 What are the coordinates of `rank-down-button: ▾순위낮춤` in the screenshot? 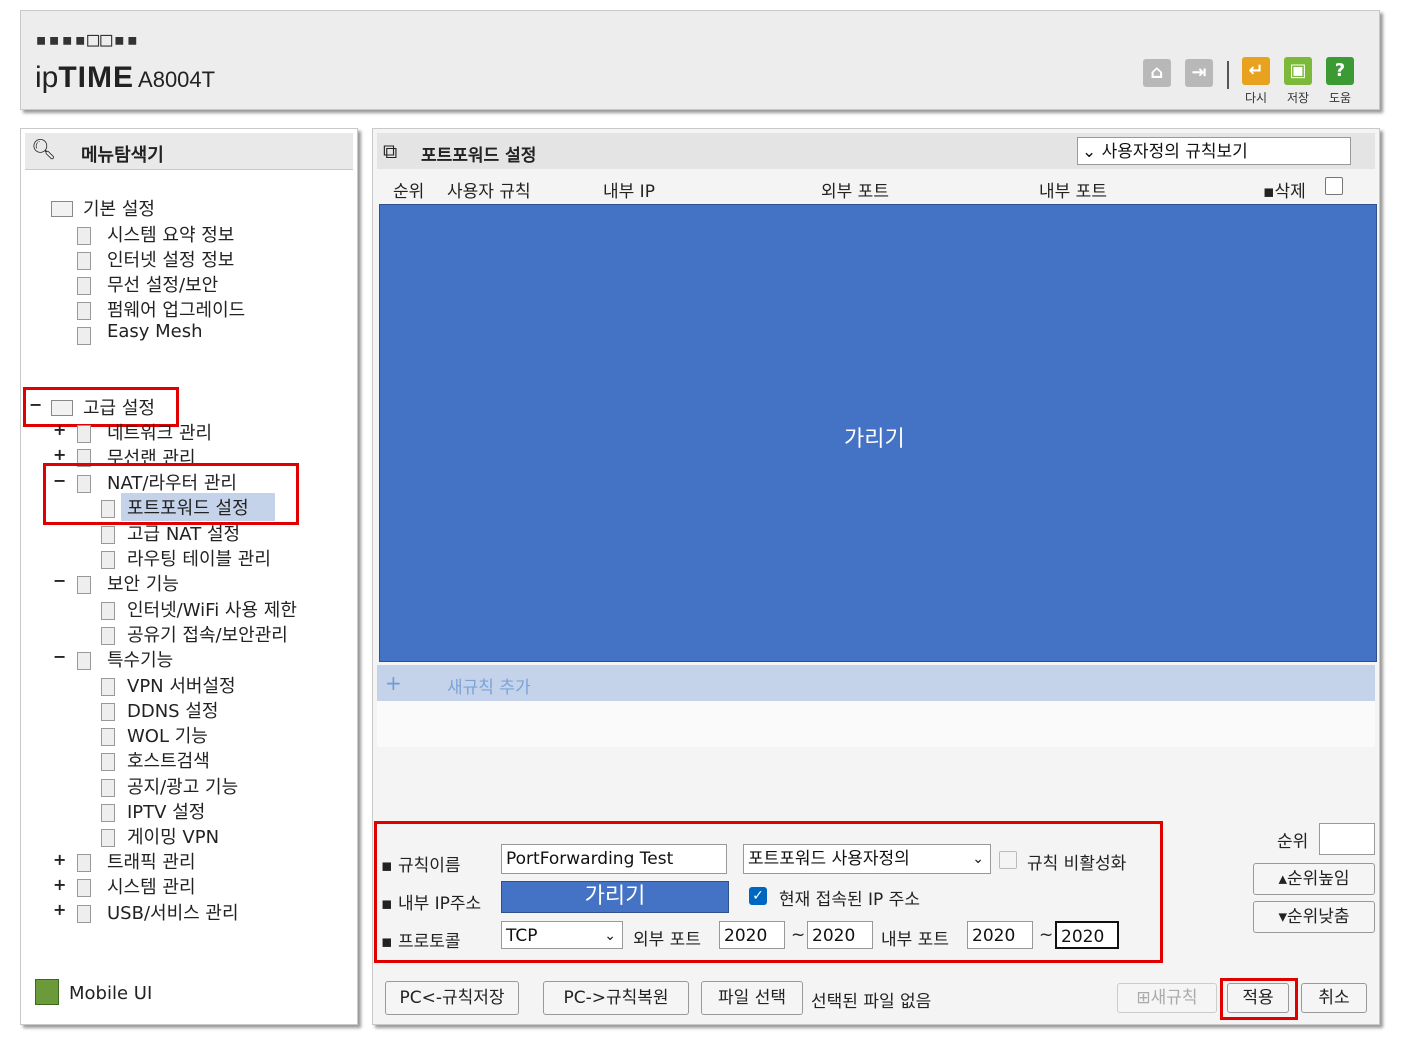 It's located at (1314, 917).